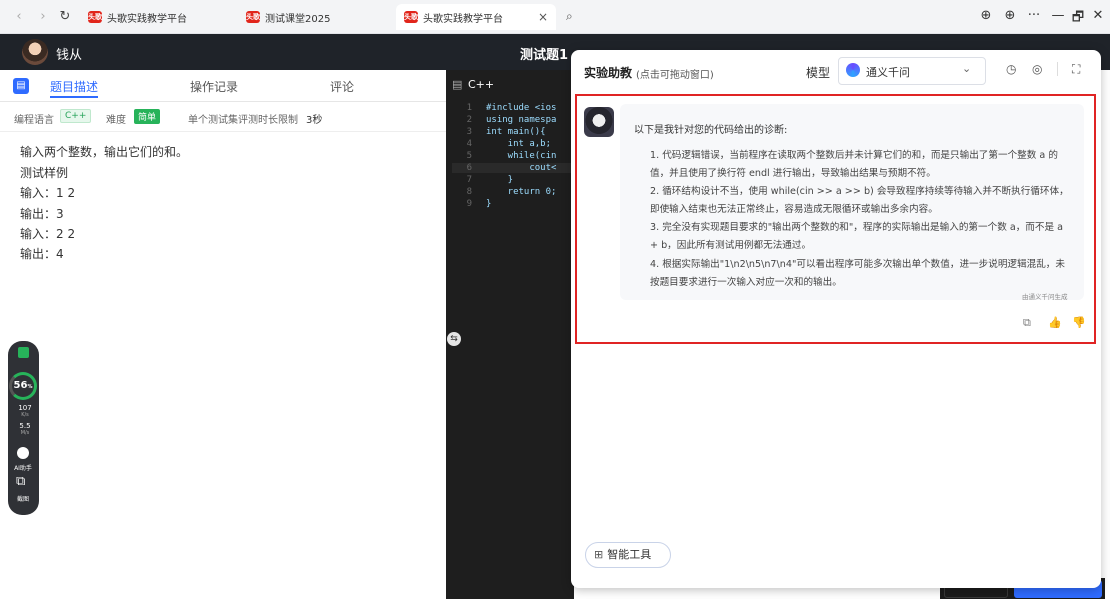  What do you see at coordinates (214, 86) in the screenshot?
I see `tab-history: 操作记录` at bounding box center [214, 86].